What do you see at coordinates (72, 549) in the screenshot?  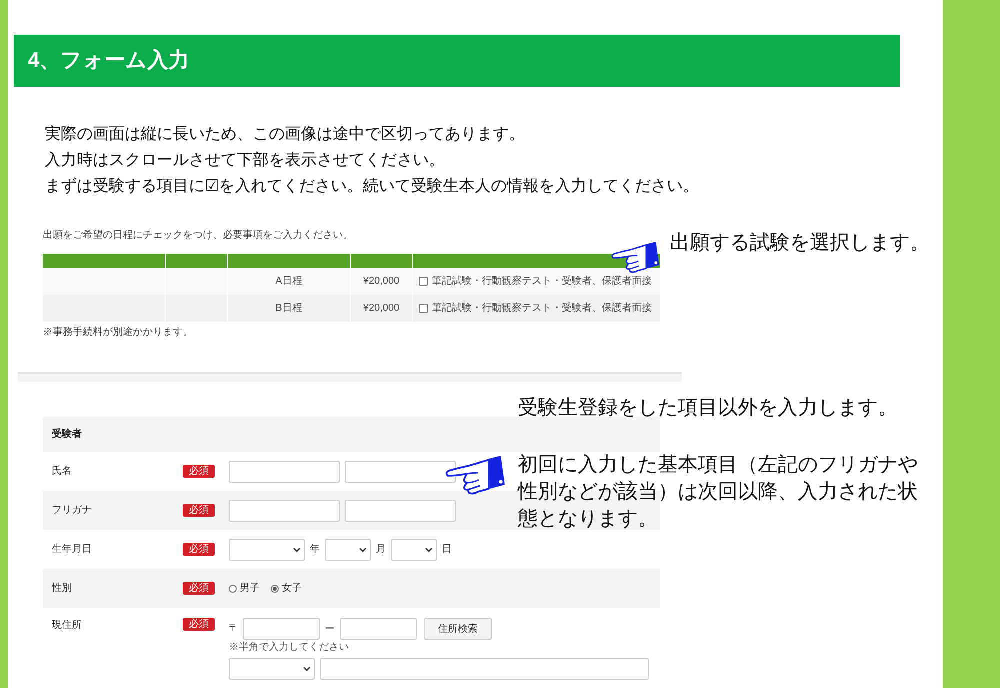 I see `field-label: 生年月日` at bounding box center [72, 549].